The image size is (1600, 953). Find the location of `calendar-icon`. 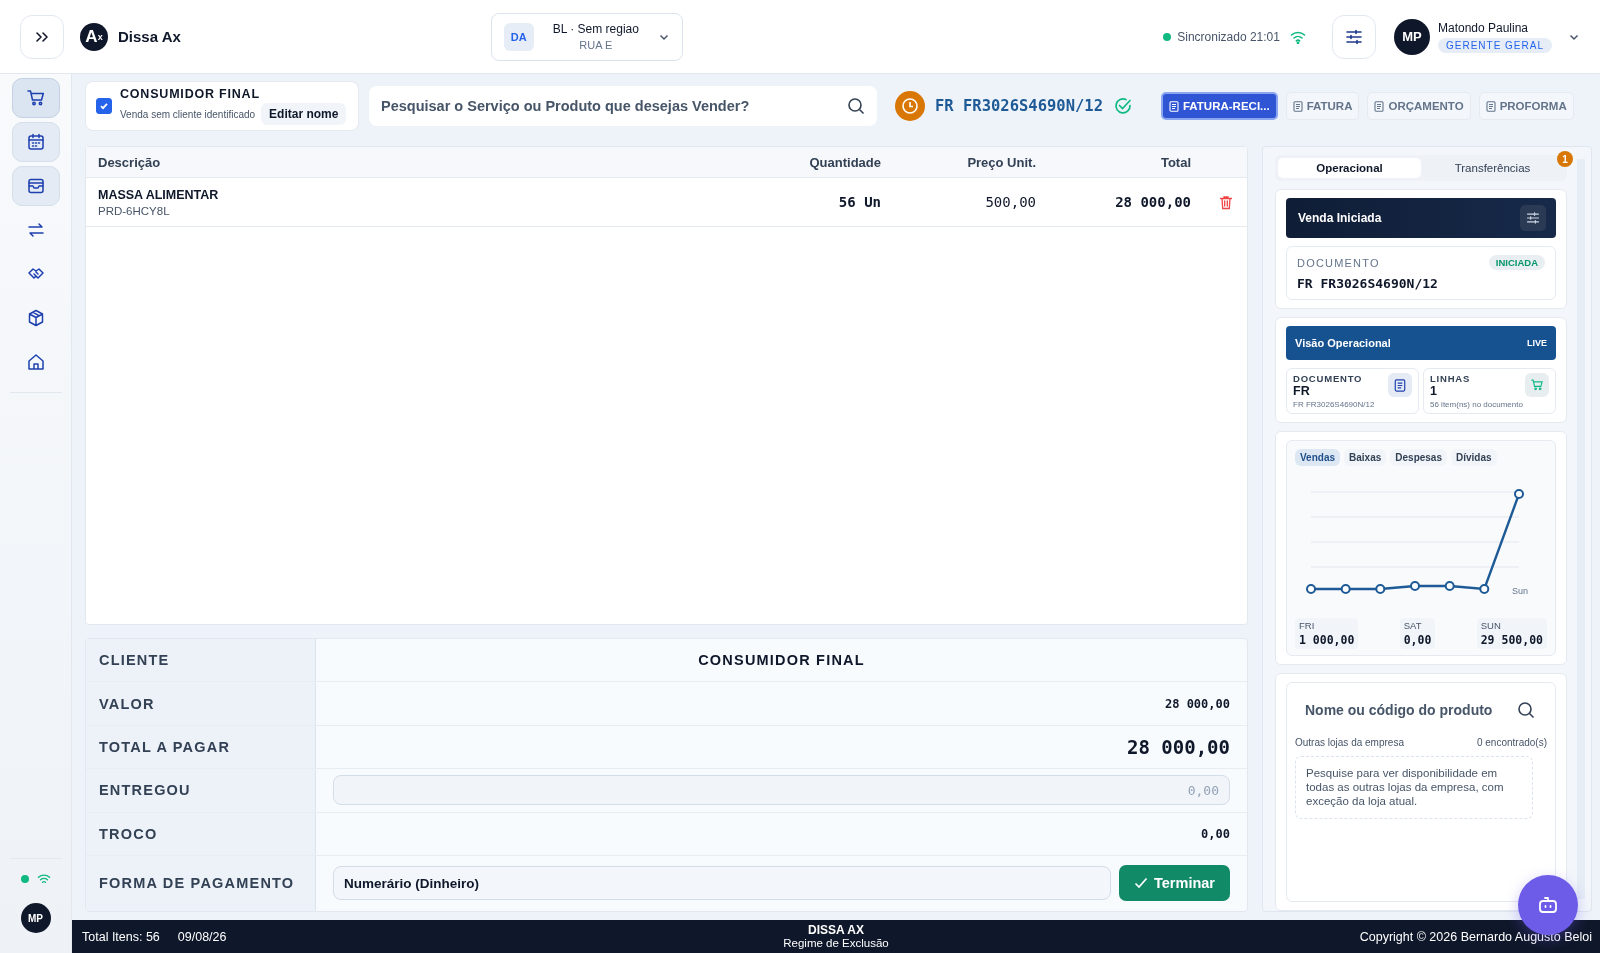

calendar-icon is located at coordinates (35, 142).